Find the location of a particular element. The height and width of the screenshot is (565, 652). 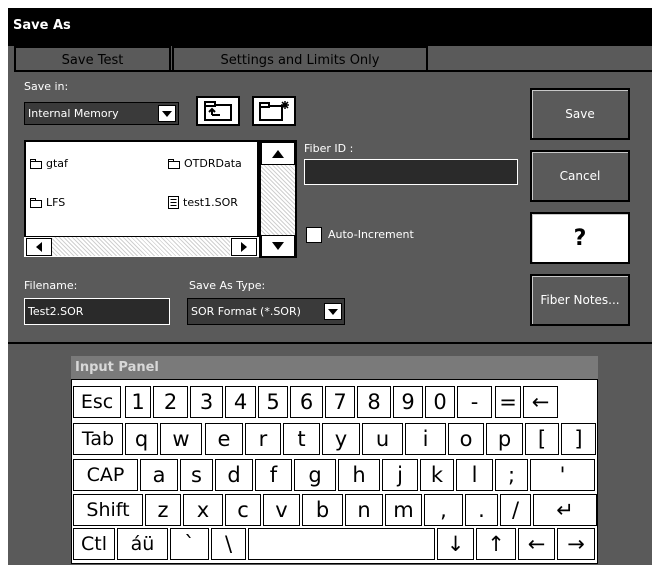

key-char: 4 is located at coordinates (240, 402).